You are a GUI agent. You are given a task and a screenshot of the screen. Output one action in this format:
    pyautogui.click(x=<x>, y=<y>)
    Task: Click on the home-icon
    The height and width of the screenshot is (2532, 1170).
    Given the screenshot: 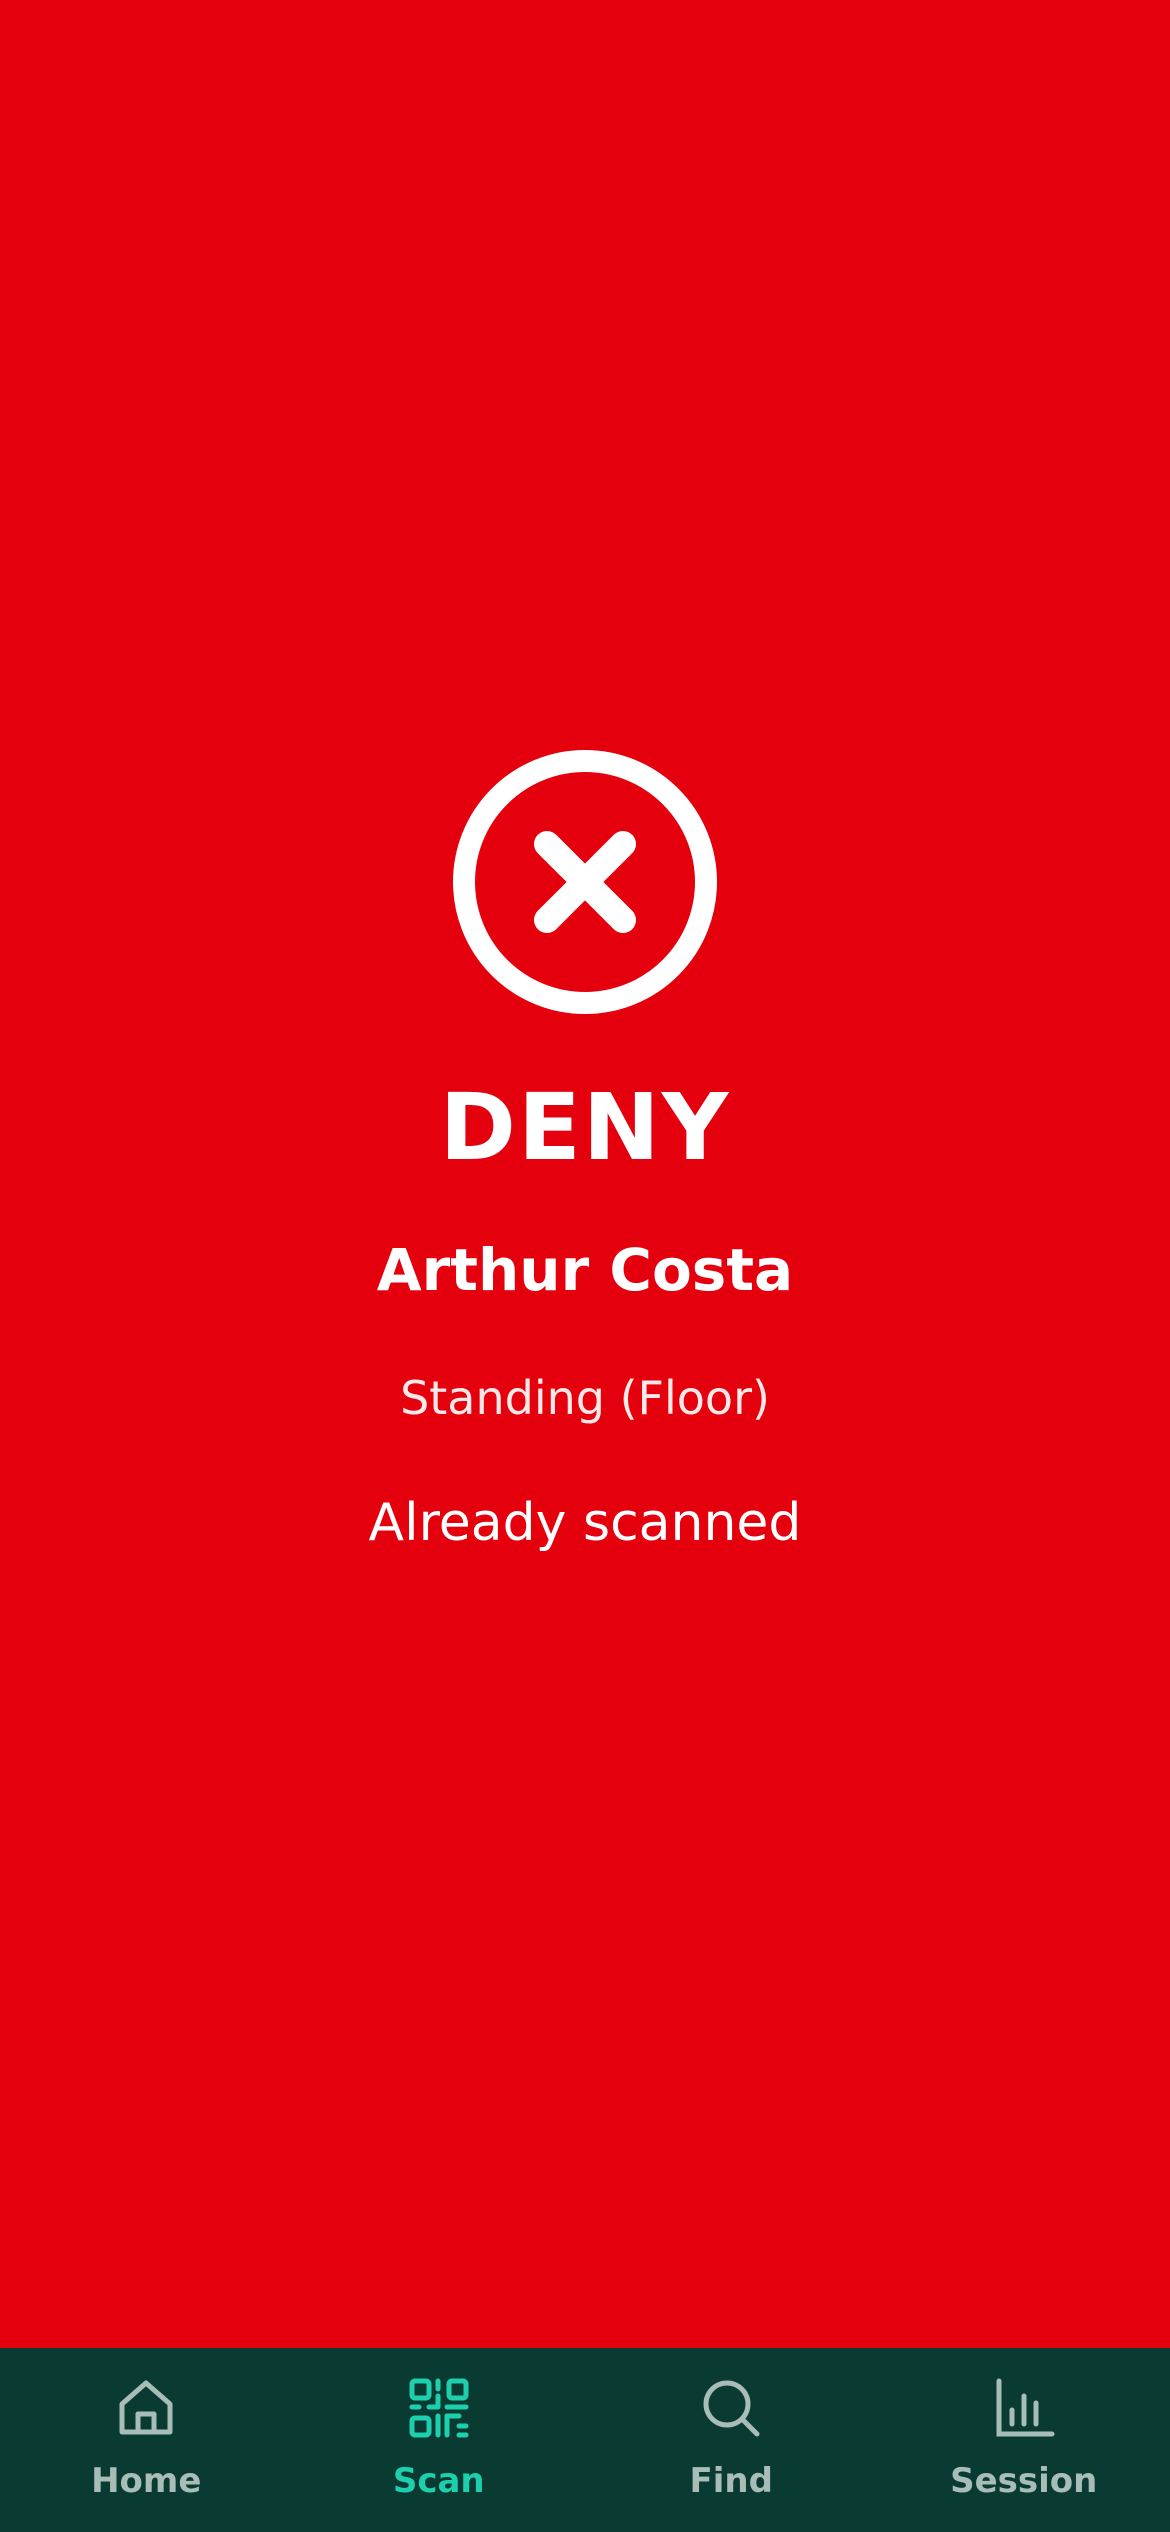 What is the action you would take?
    pyautogui.click(x=146, y=2408)
    